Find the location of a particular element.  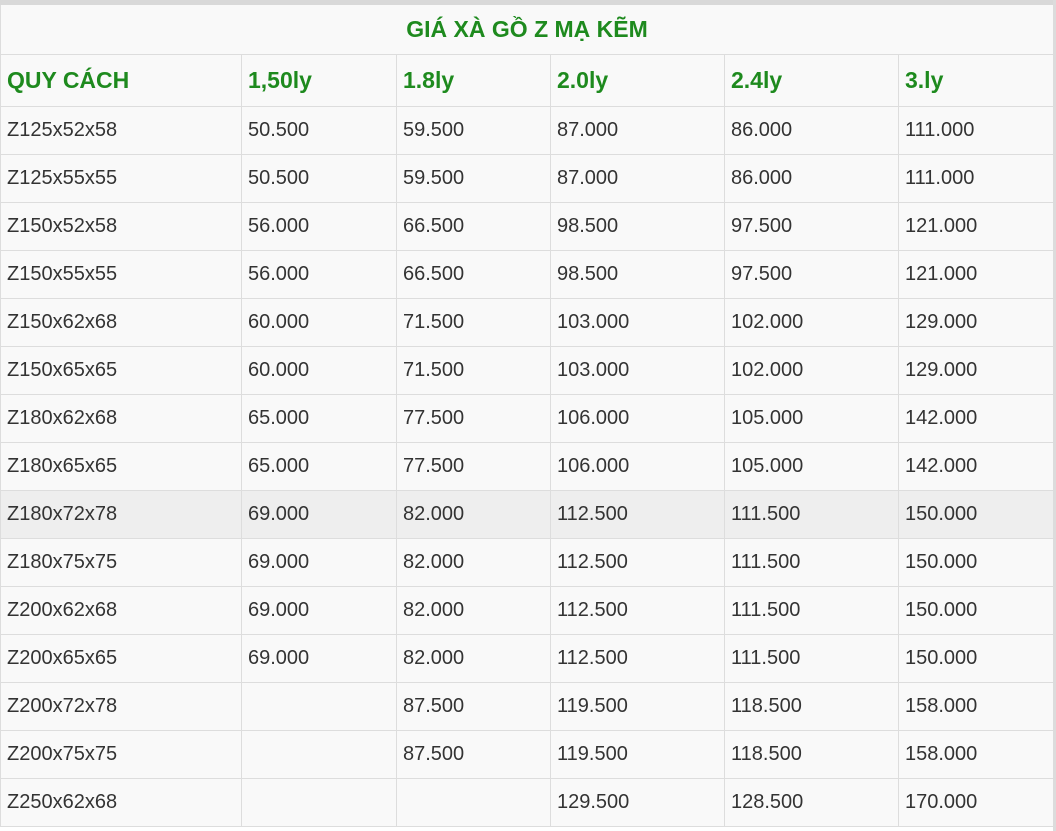

price-cell-3ly: 170.000 is located at coordinates (976, 802).